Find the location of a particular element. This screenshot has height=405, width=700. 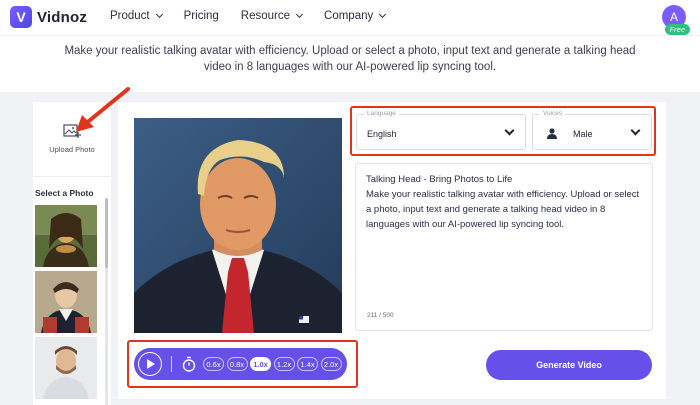

character-count: 211 / 500 is located at coordinates (380, 315).